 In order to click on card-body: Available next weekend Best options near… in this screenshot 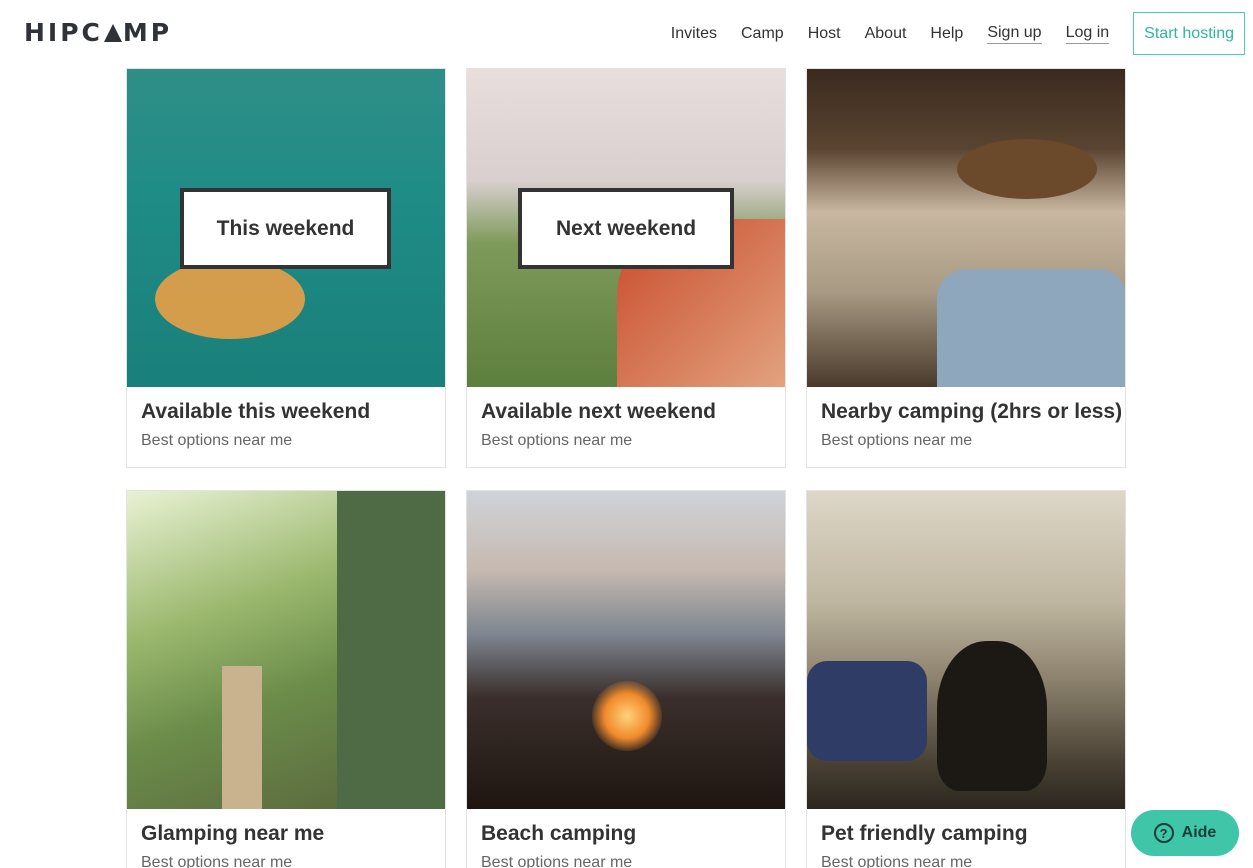, I will do `click(626, 427)`.